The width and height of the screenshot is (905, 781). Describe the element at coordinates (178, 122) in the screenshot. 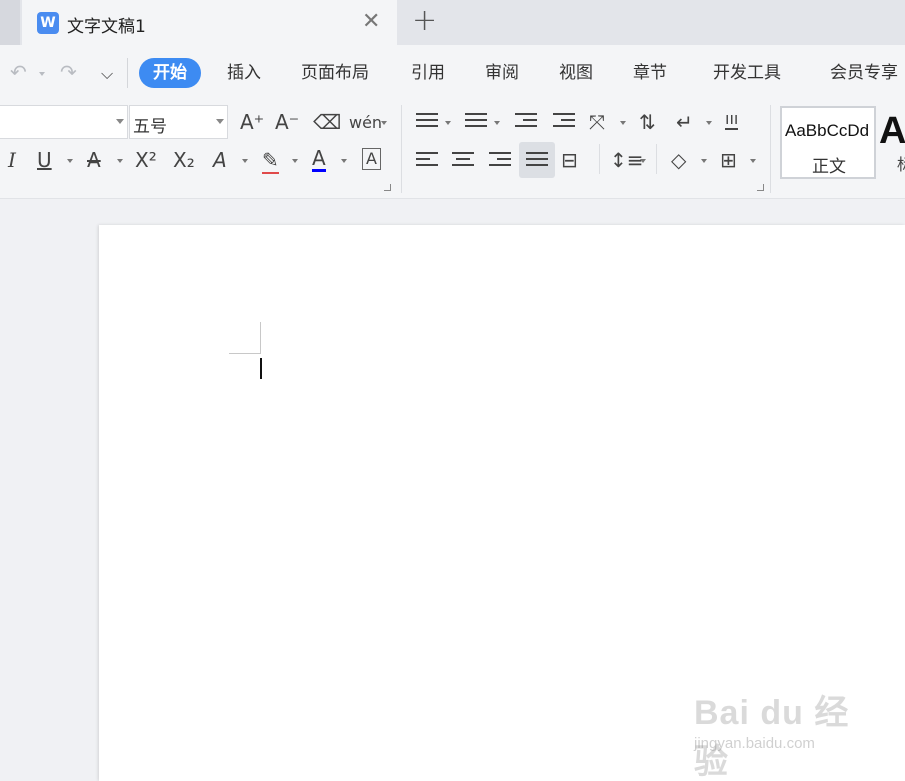

I see `font-size-select: 五号` at that location.